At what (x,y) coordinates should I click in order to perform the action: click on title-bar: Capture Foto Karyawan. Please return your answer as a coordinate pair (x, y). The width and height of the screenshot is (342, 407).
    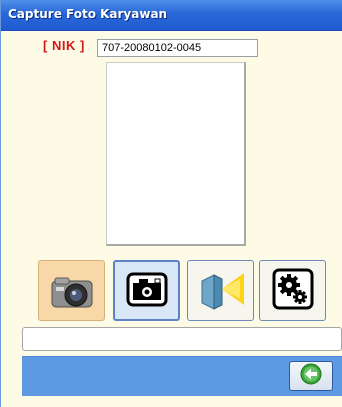
    Looking at the image, I should click on (171, 15).